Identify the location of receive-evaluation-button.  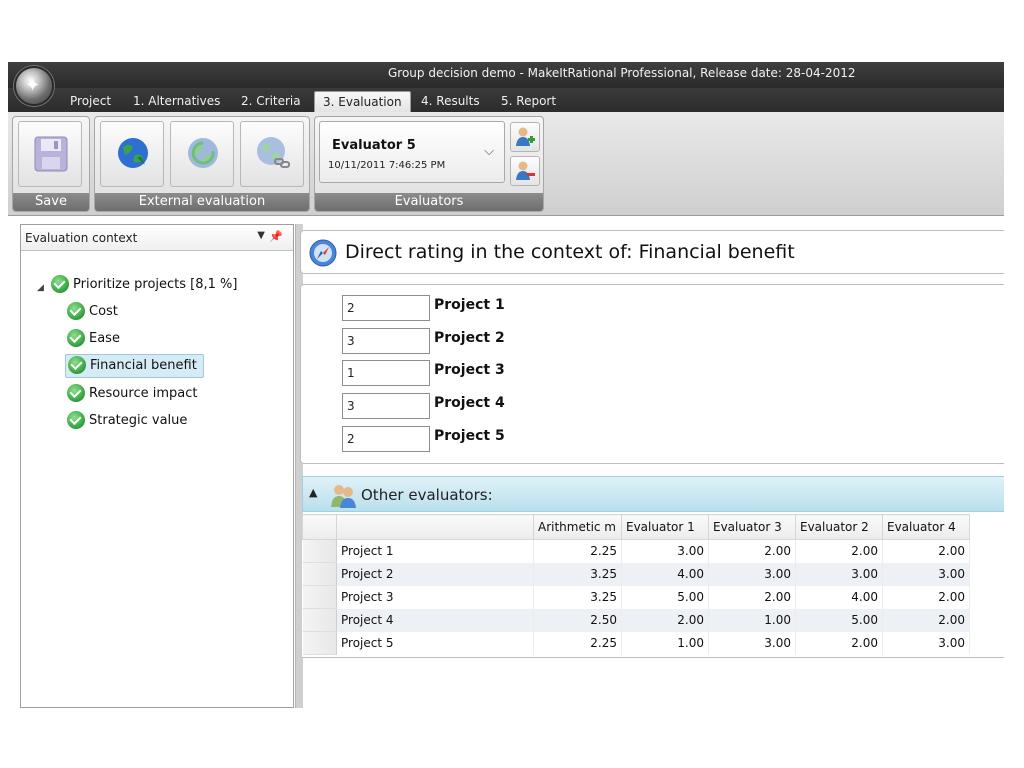
(202, 154).